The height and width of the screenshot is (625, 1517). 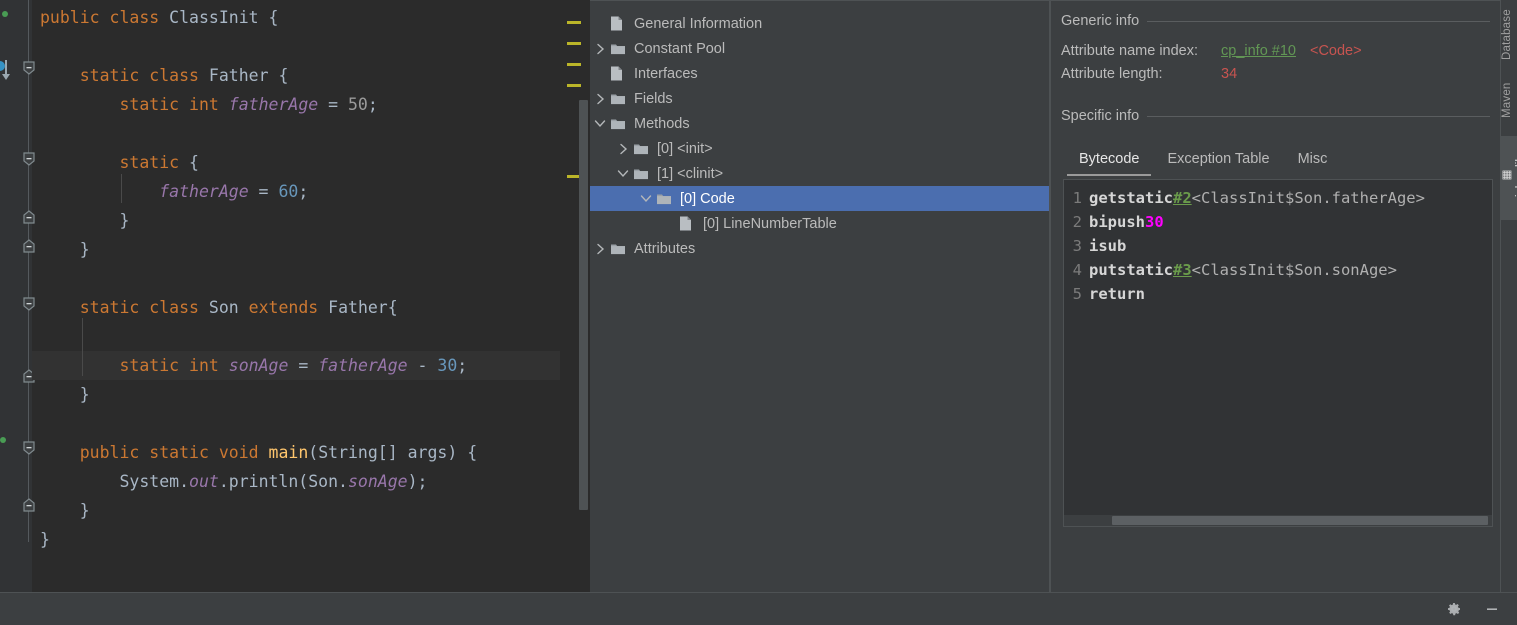 What do you see at coordinates (1279, 246) in the screenshot?
I see `bytecode-line: 3 isub` at bounding box center [1279, 246].